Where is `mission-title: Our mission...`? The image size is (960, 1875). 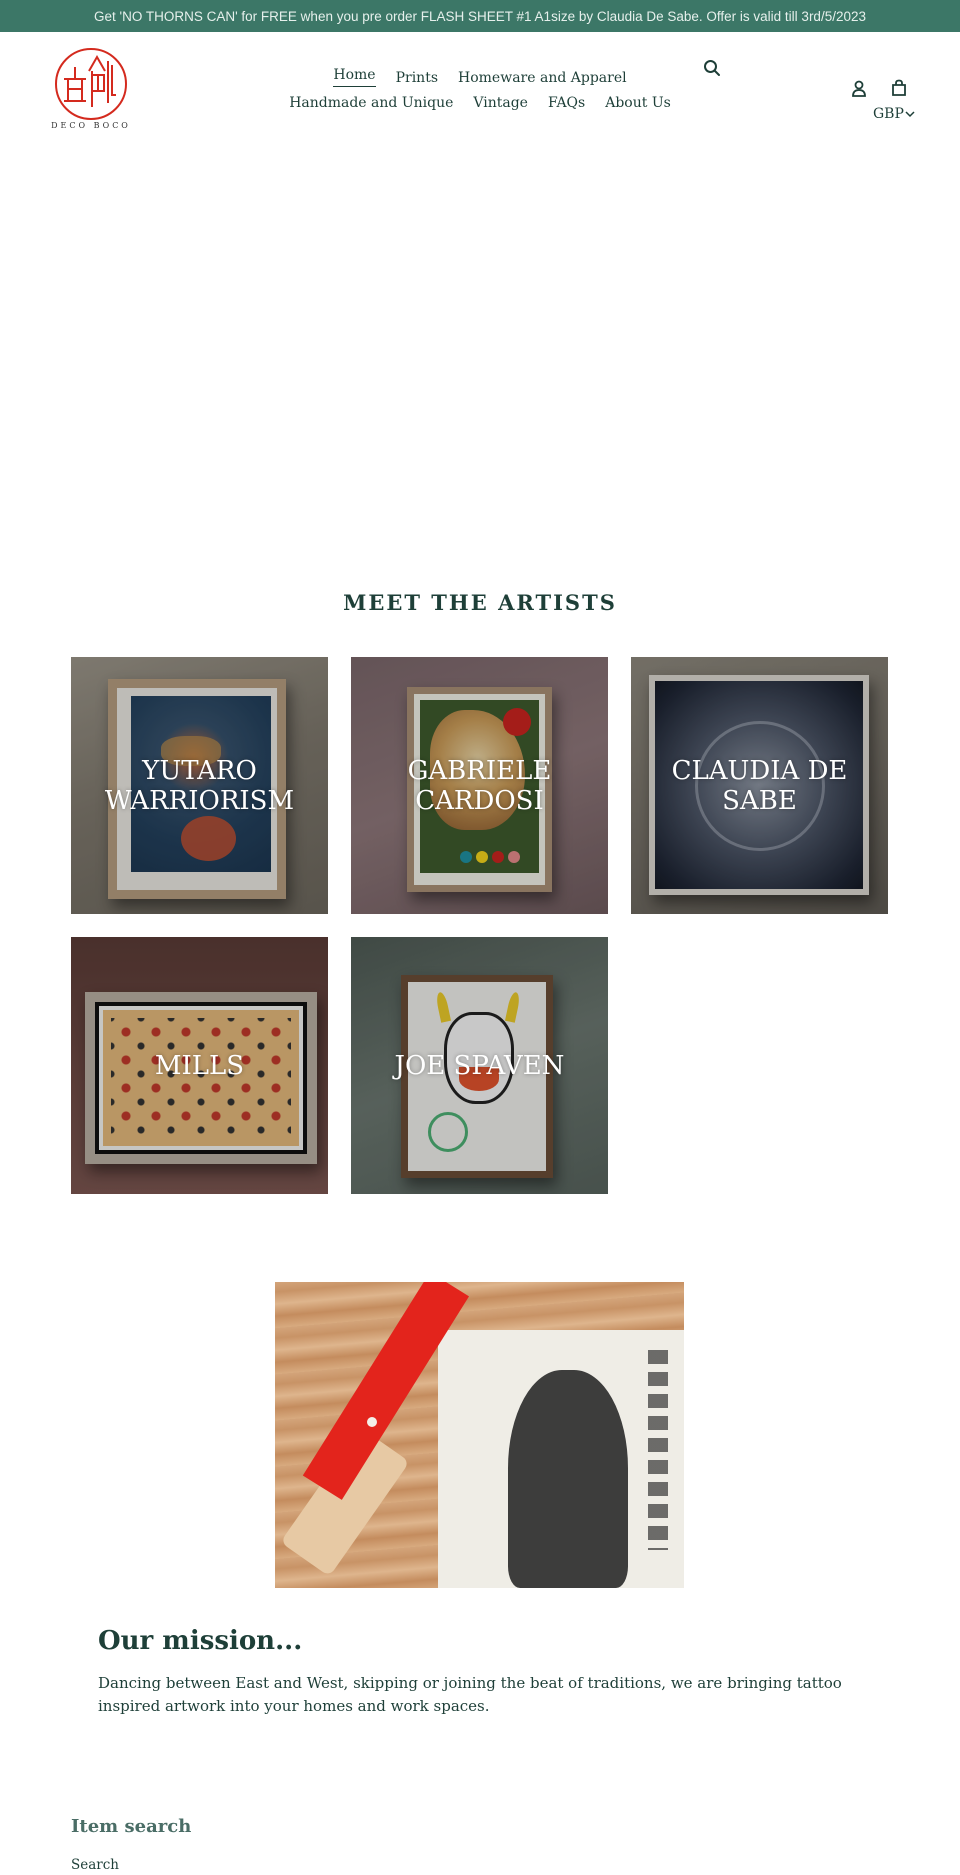
mission-title: Our mission... is located at coordinates (200, 1641).